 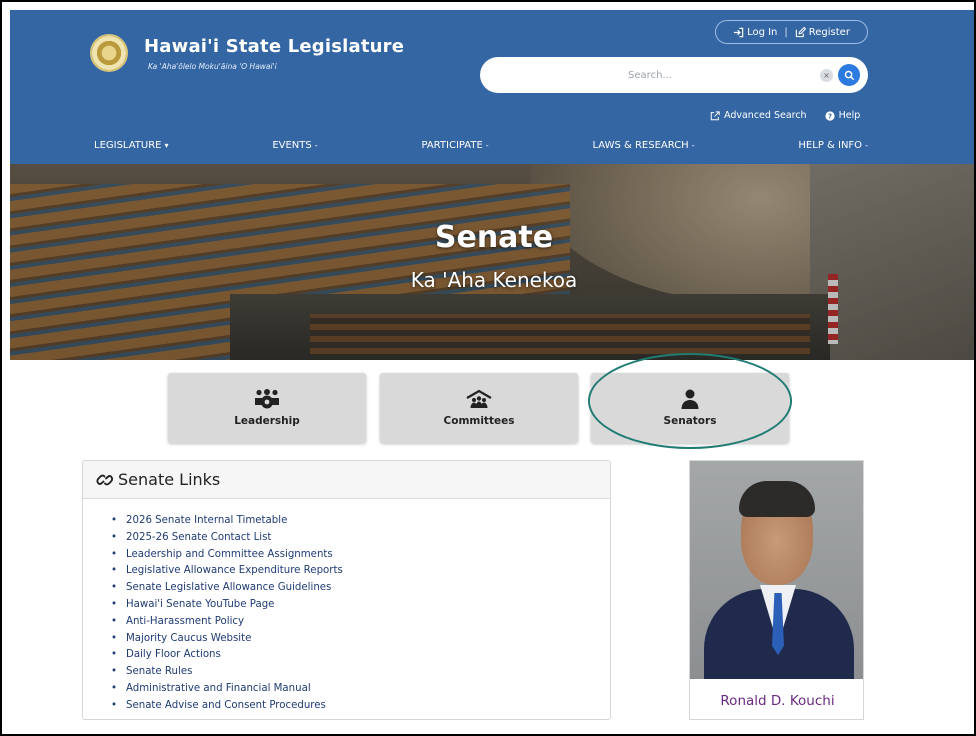 I want to click on nav-label: LEGISLATURE, so click(x=128, y=145).